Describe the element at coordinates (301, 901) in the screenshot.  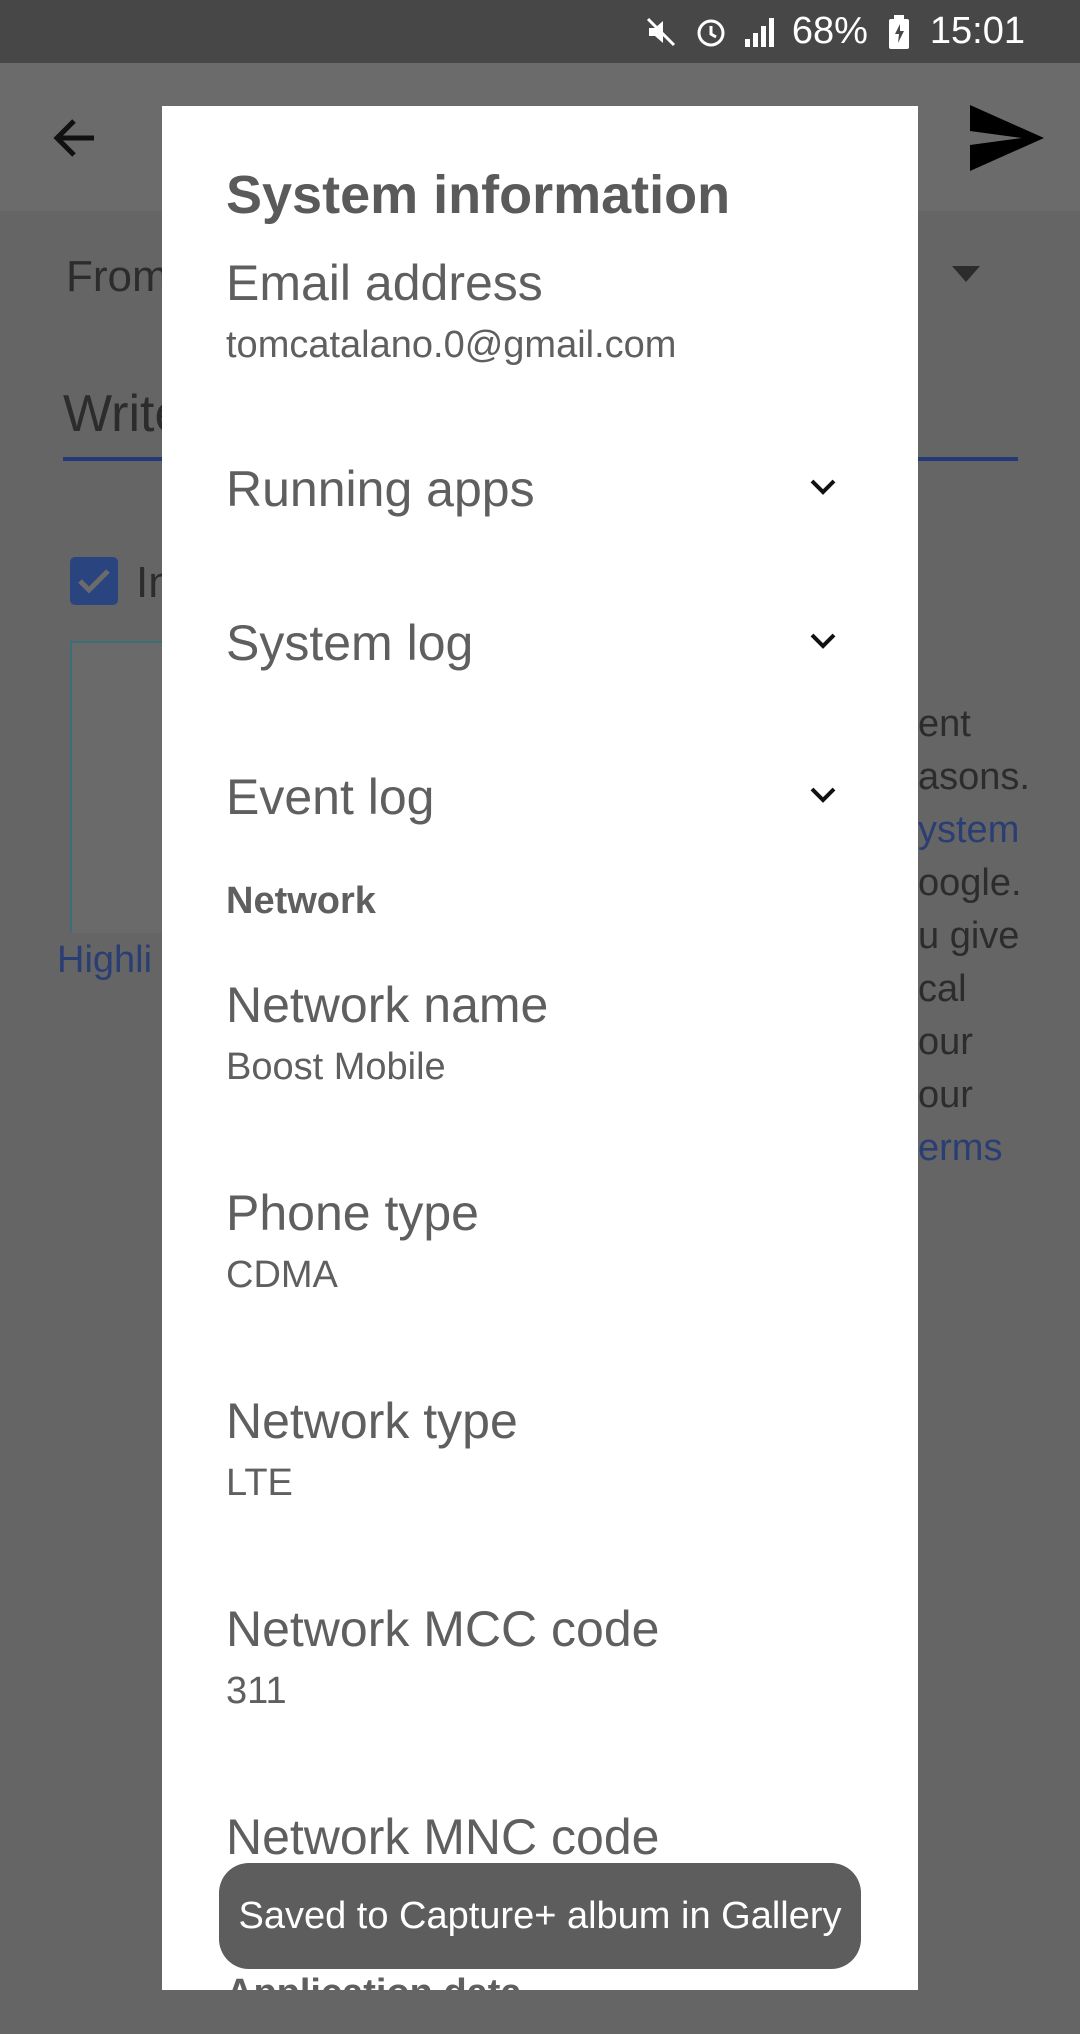
I see `network-section-header: Network` at that location.